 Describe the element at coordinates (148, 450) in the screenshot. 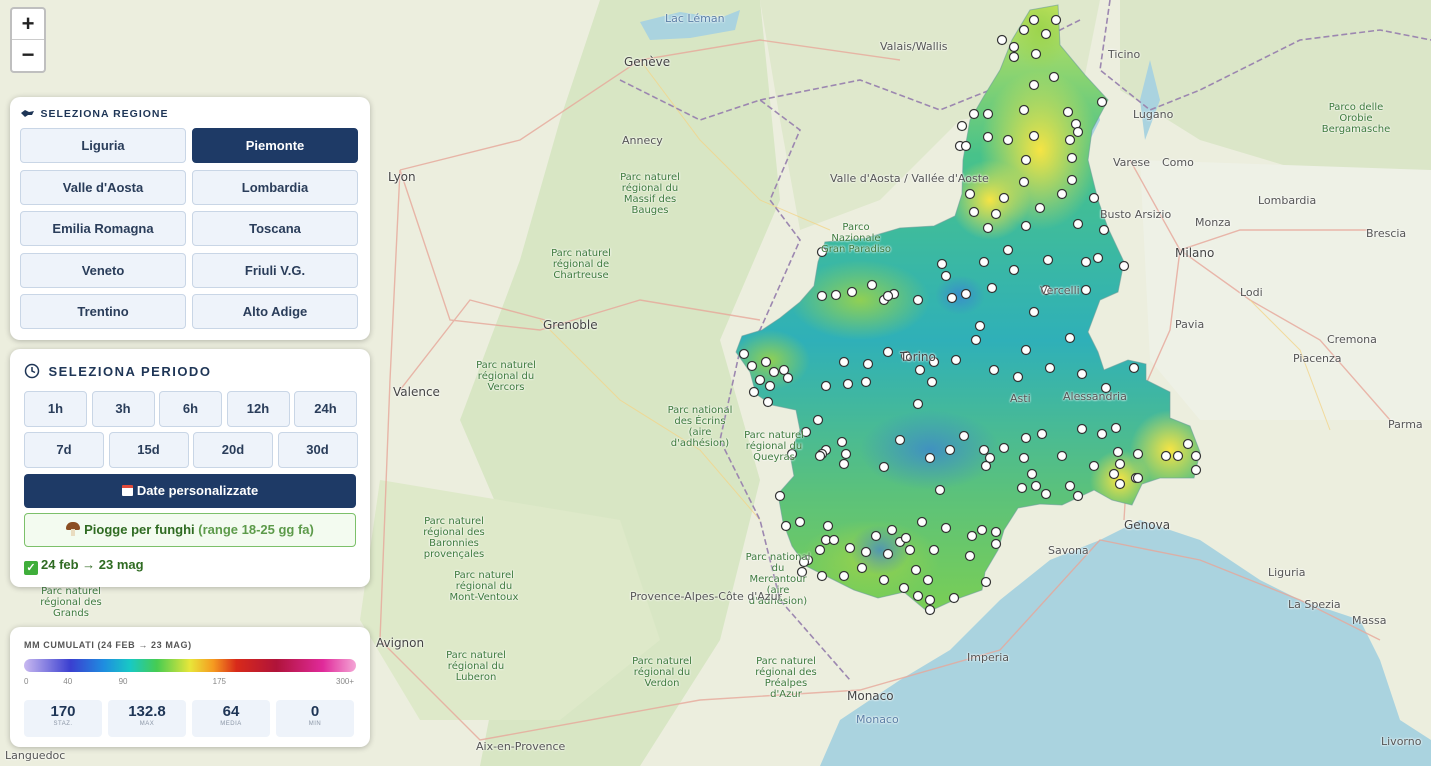

I see `period-button-15d: 15d` at that location.